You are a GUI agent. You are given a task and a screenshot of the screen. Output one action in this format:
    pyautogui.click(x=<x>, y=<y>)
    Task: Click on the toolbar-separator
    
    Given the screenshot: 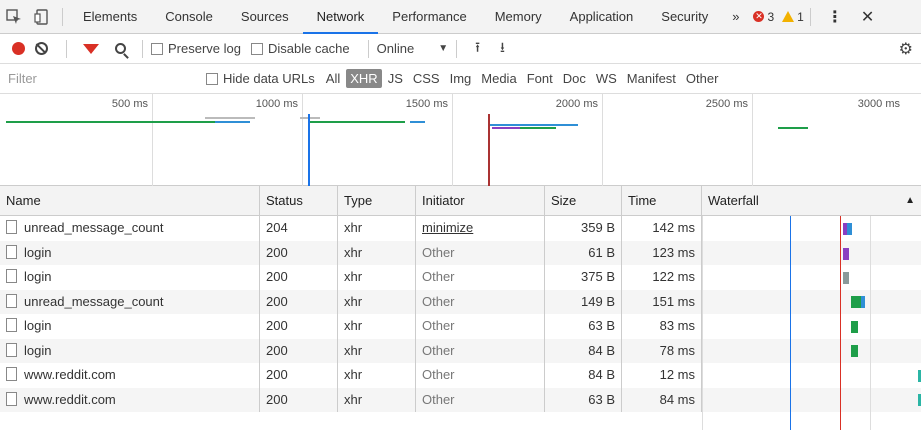 What is the action you would take?
    pyautogui.click(x=66, y=48)
    